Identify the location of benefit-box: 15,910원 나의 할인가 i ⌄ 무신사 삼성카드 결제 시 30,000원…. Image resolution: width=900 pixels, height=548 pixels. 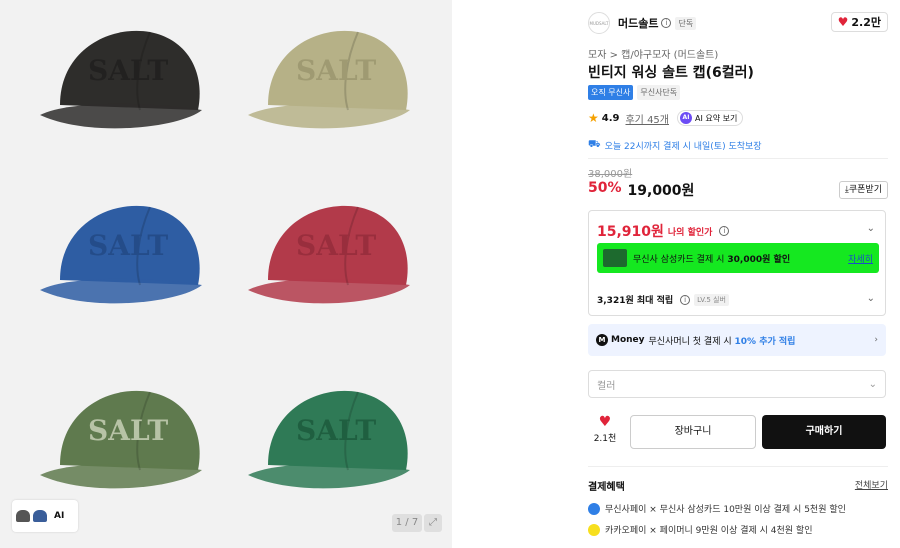
(737, 263).